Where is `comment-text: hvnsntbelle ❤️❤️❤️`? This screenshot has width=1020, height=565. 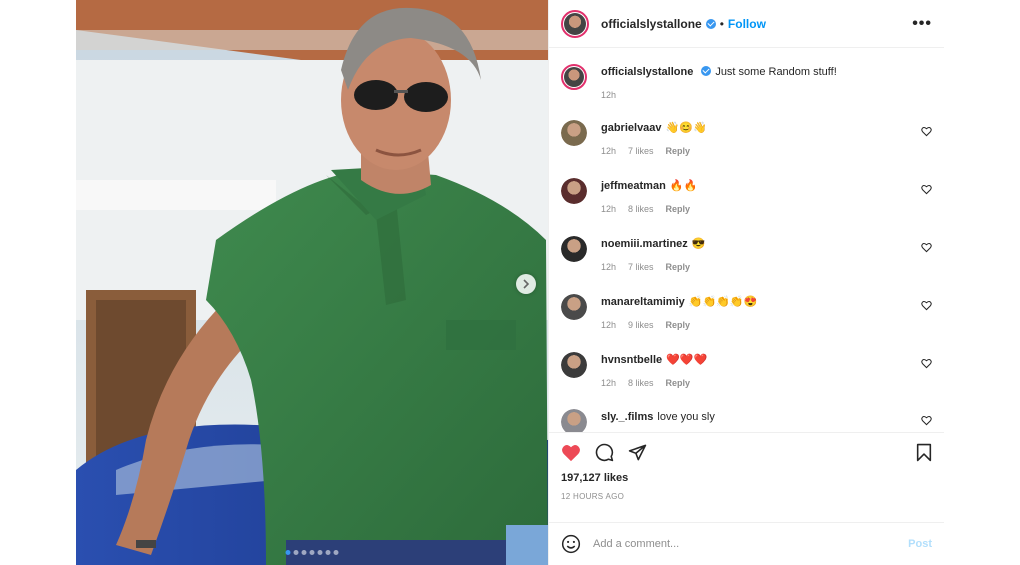 comment-text: hvnsntbelle ❤️❤️❤️ is located at coordinates (766, 360).